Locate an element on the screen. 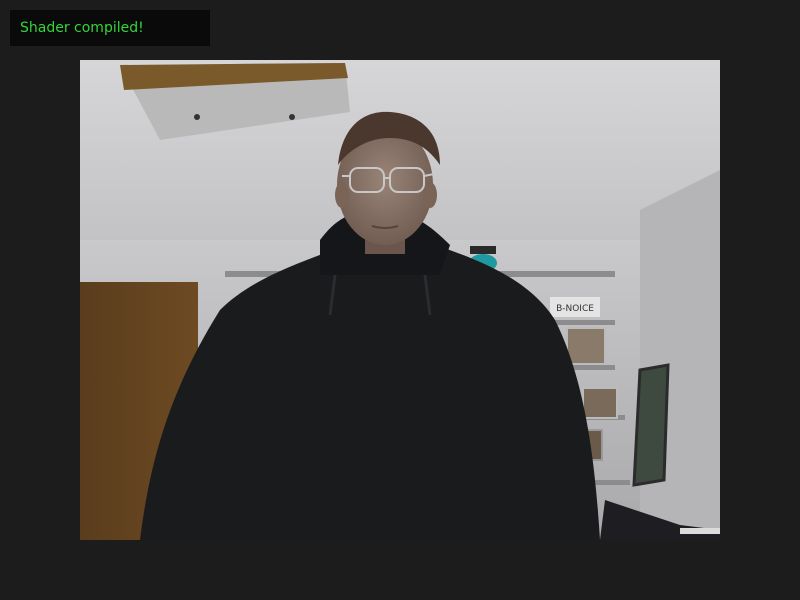 The height and width of the screenshot is (600, 800). svg-text: B-NOICE is located at coordinates (575, 309).